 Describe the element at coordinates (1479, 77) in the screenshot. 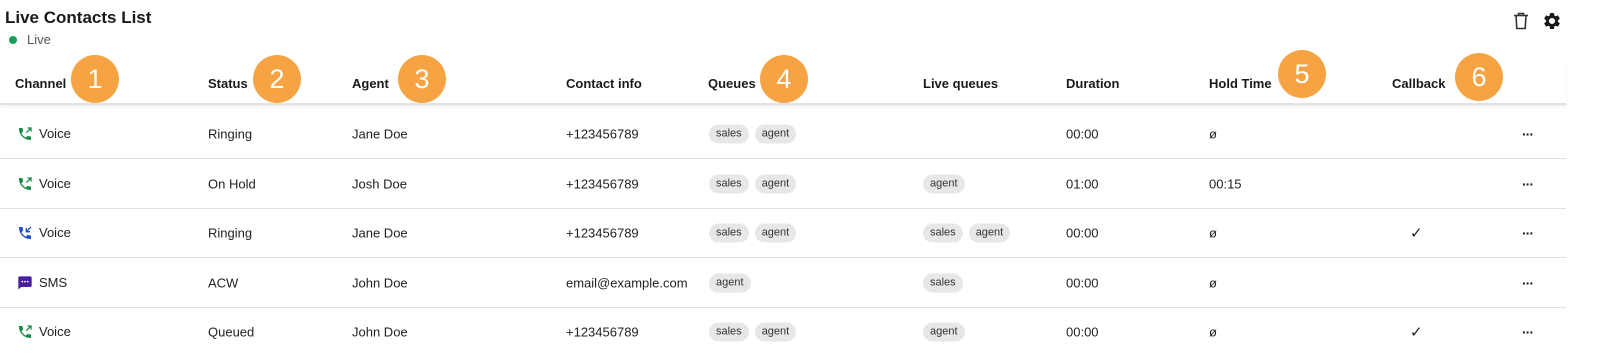

I see `callout-badge-6: 6` at that location.